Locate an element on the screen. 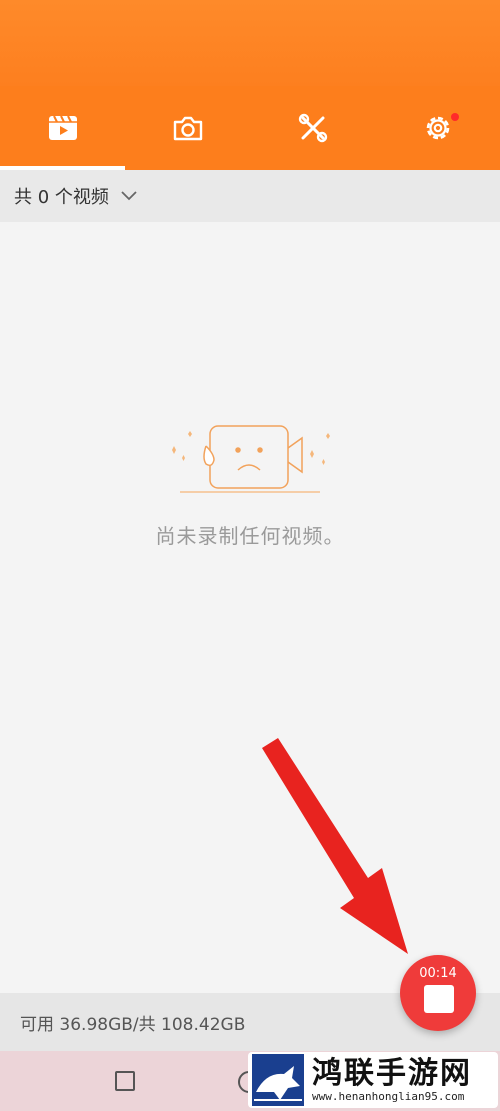  gear-icon is located at coordinates (437, 128).